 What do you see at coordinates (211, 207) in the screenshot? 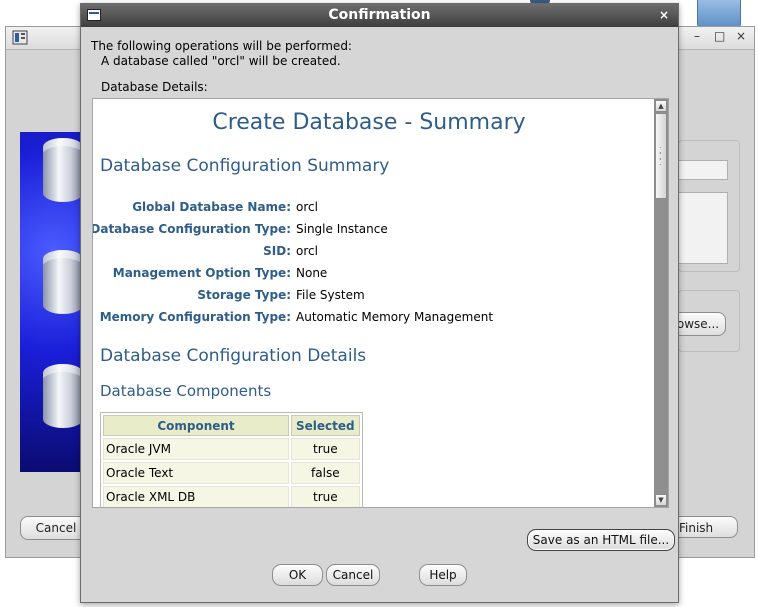
I see `field-label: Global Database Name:` at bounding box center [211, 207].